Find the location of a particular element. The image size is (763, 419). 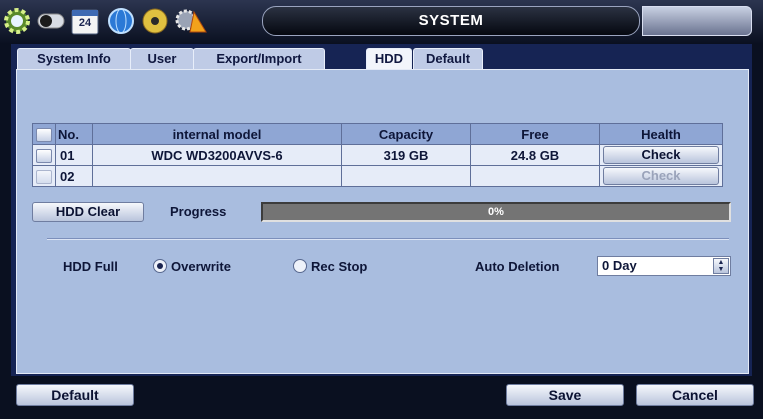

row-model: WDC WD3200AVVS-6 is located at coordinates (217, 155).